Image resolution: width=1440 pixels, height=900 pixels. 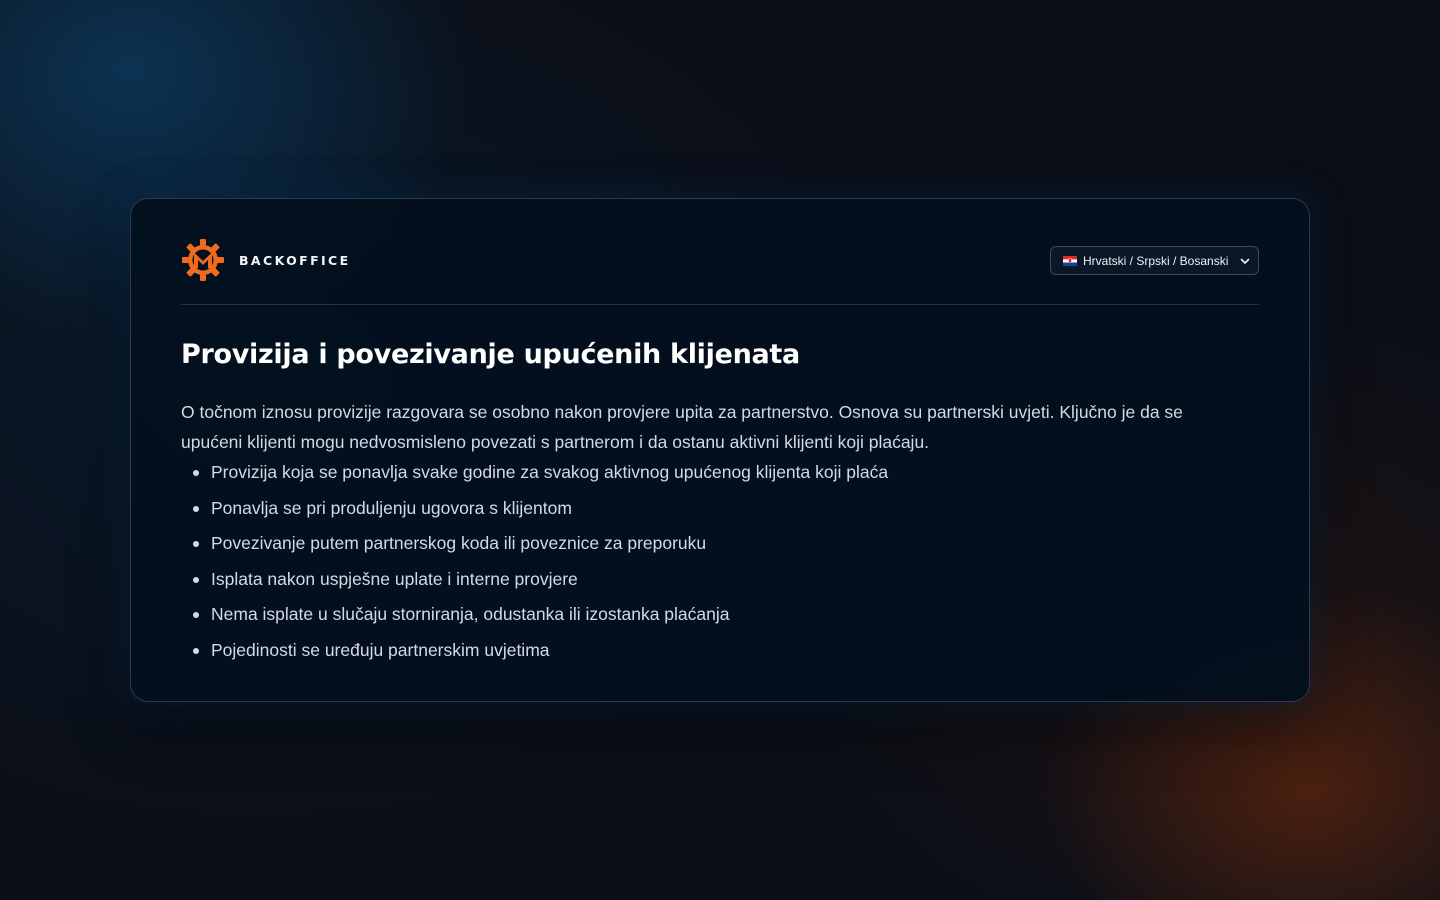 I want to click on language-select-value: Hrvatski / Srpski / Bosanski, so click(x=1156, y=260).